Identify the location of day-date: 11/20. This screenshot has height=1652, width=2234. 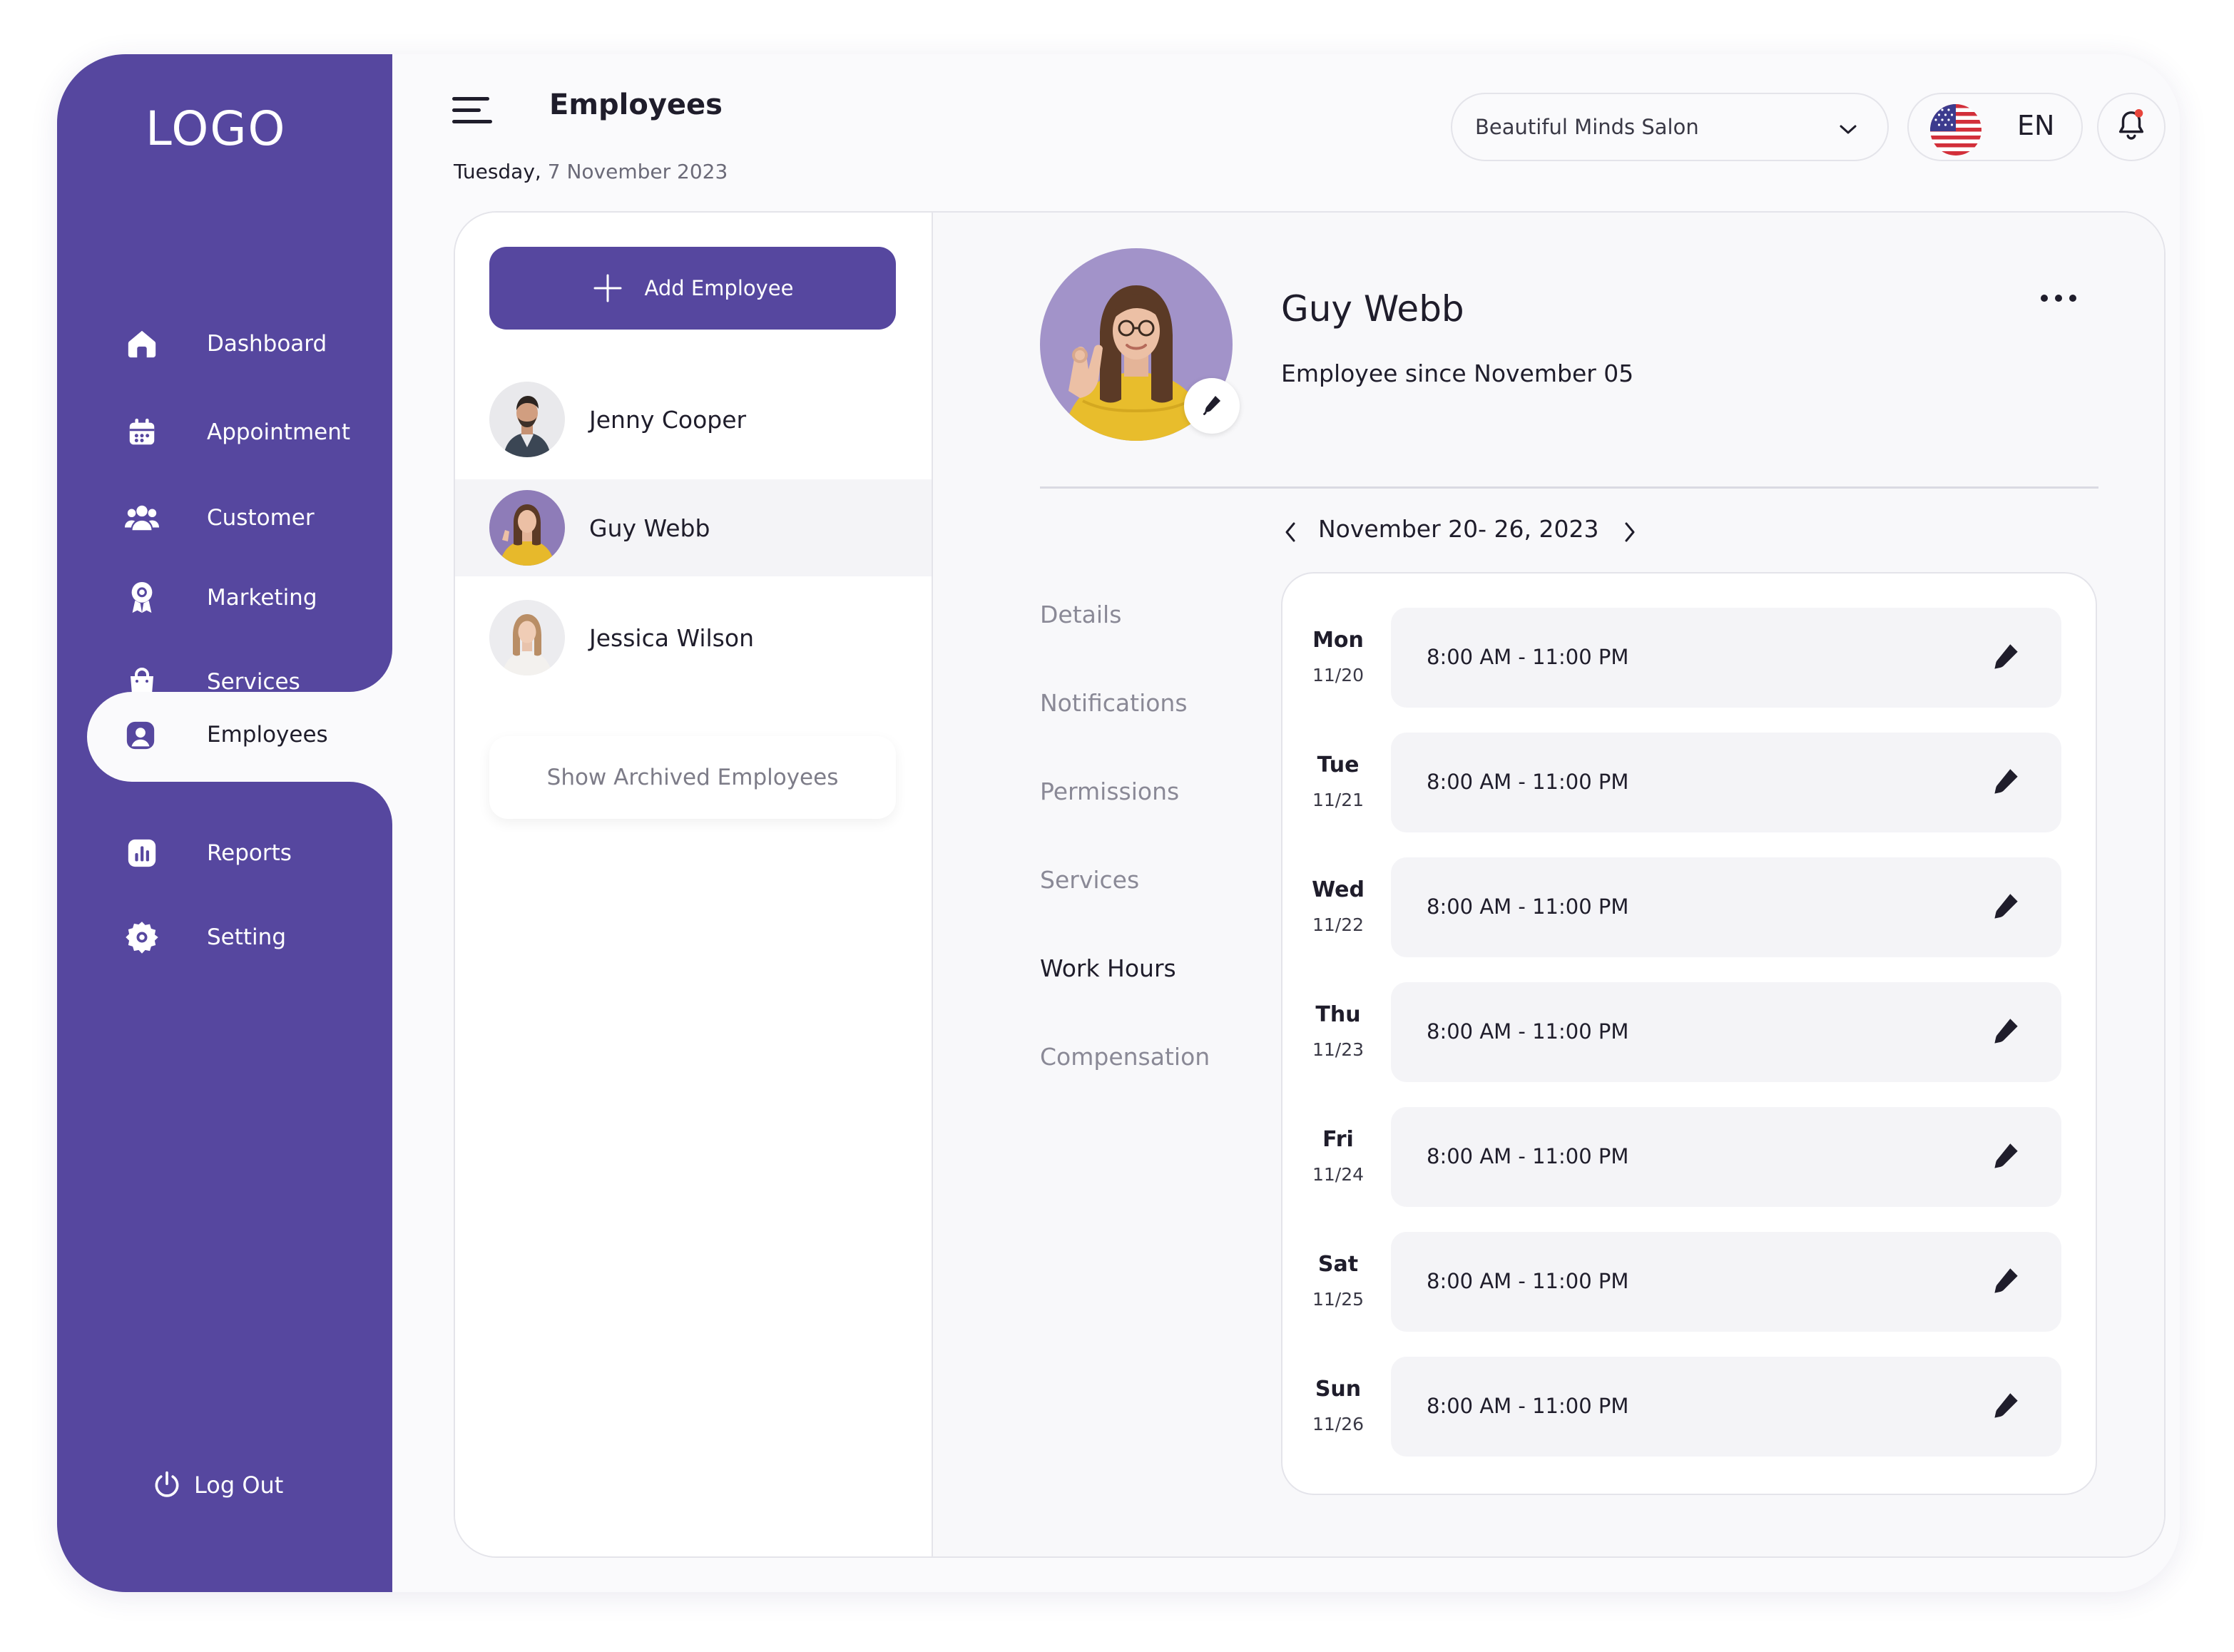
(1338, 675).